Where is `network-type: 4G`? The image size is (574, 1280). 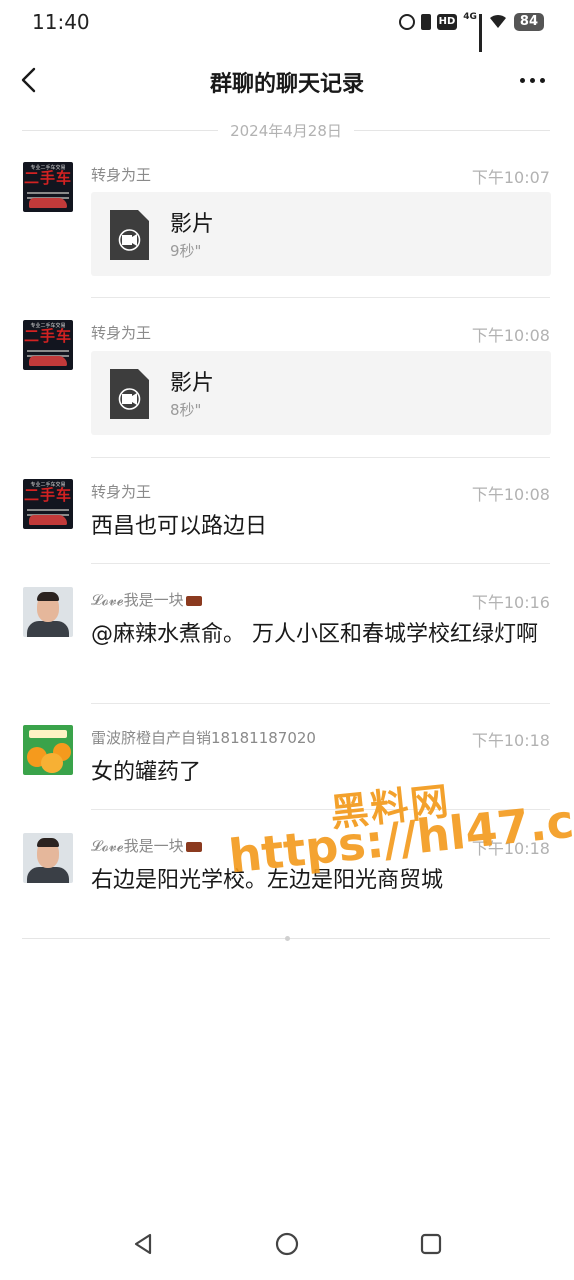 network-type: 4G is located at coordinates (470, 17).